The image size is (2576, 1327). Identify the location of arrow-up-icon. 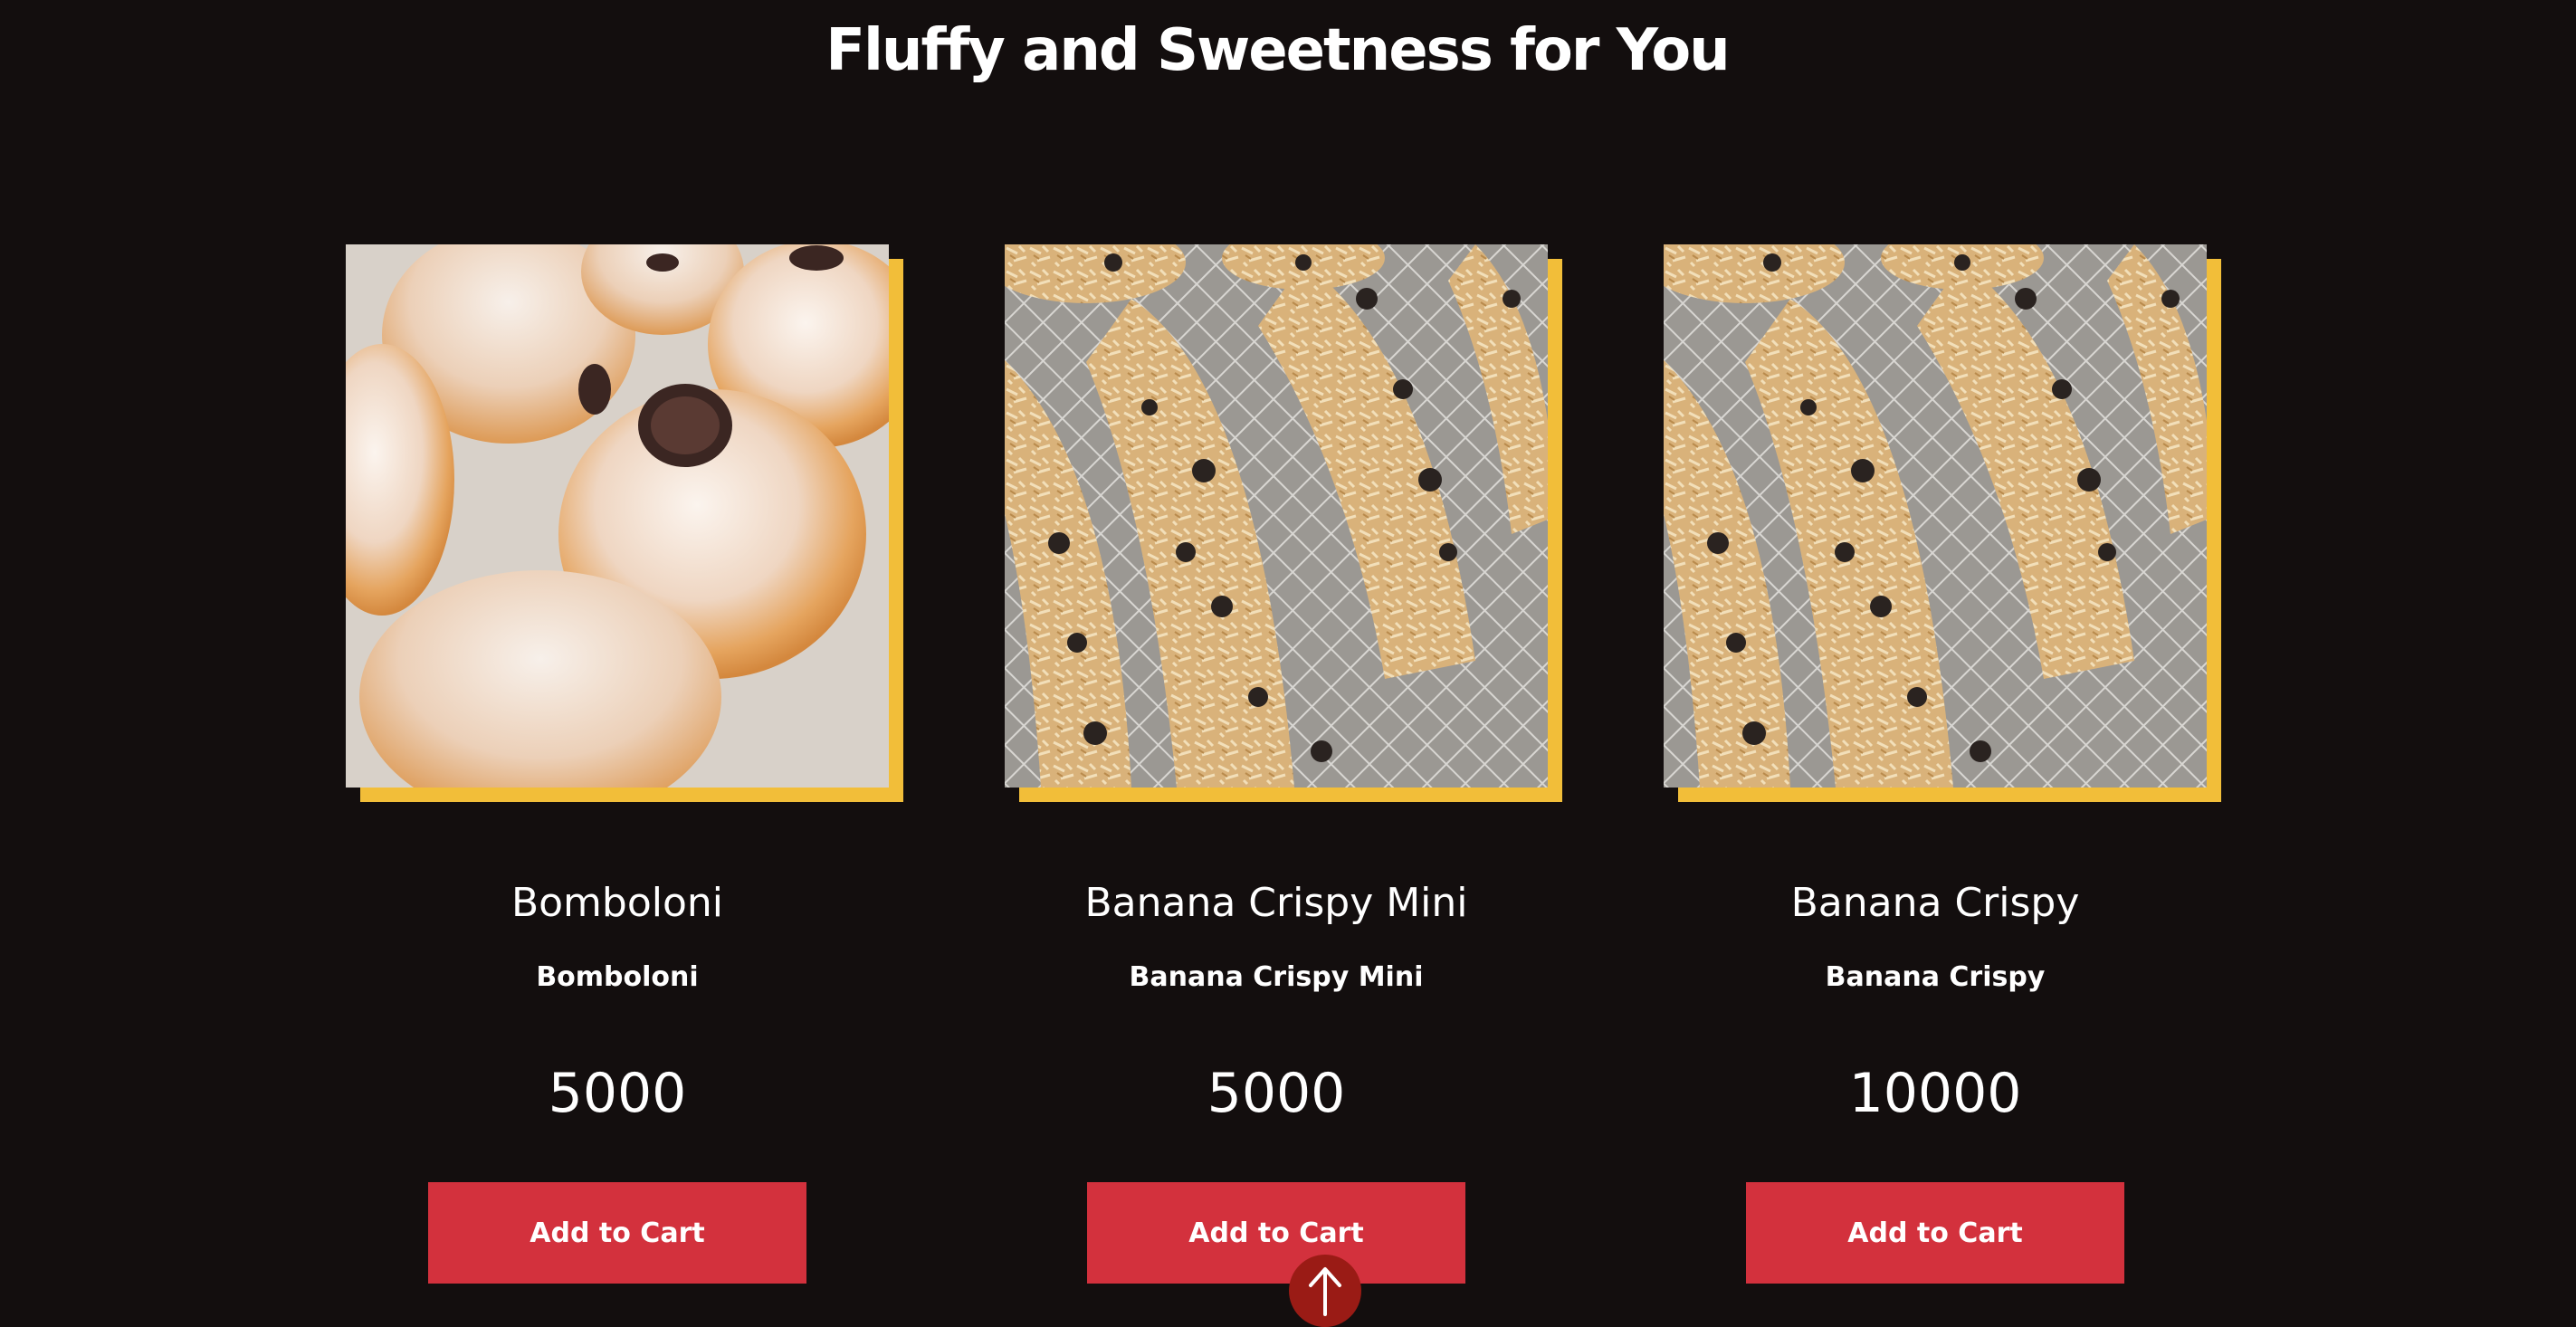
(1325, 1290).